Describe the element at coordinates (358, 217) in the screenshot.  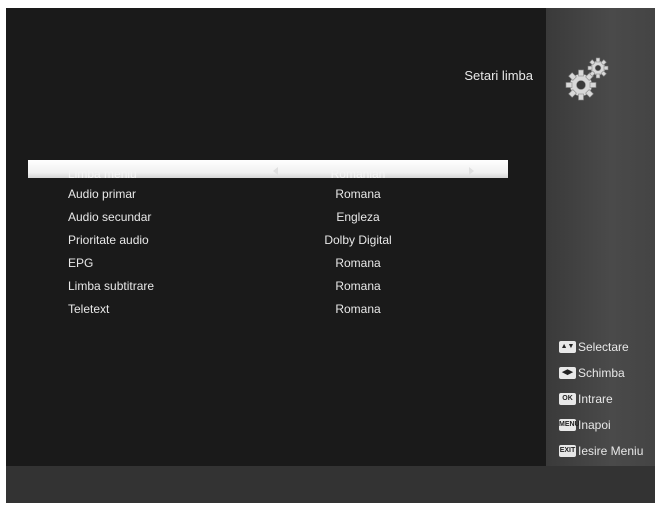
I see `menu-item-value: Engleza` at that location.